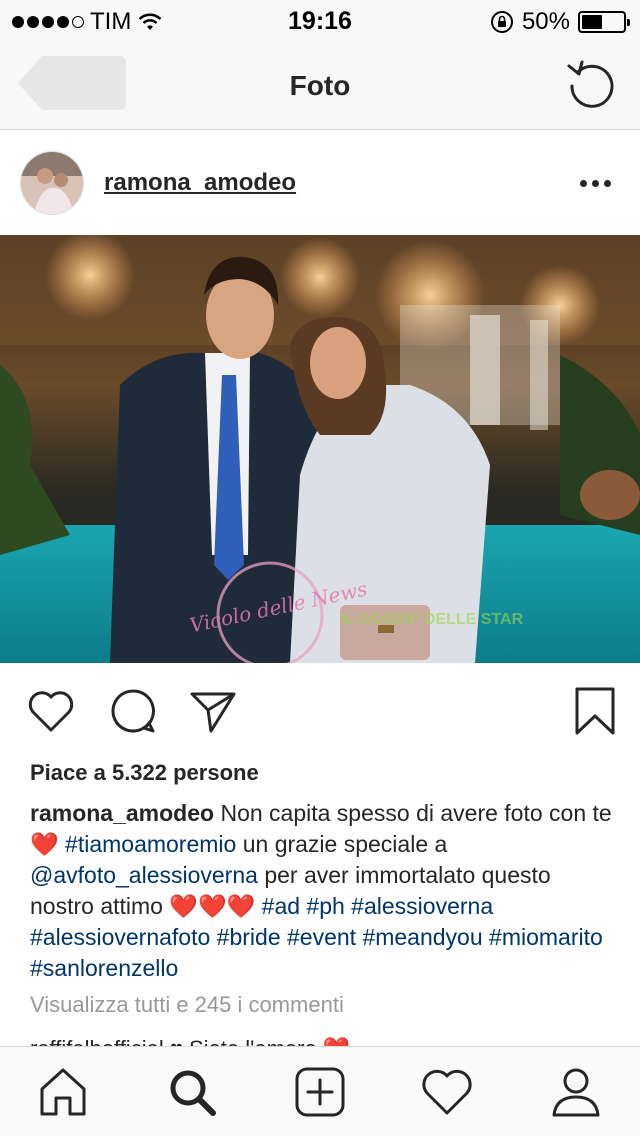  I want to click on hashtag-link: #tiamoamoremio, so click(150, 844).